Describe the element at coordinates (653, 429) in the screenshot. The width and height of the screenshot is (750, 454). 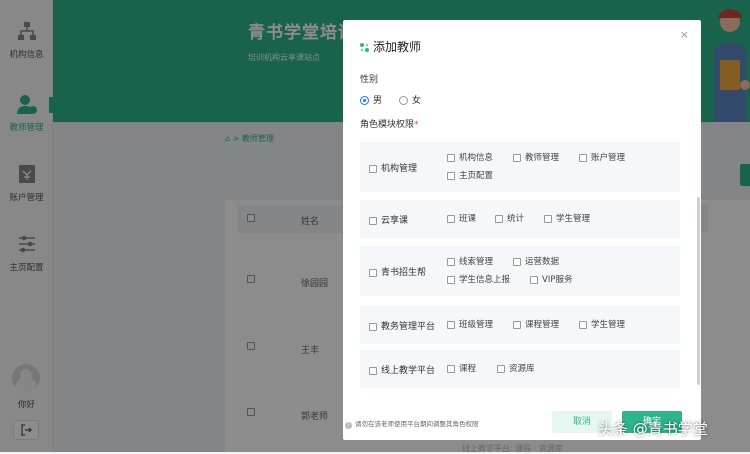
I see `watermark: 头条 @青书学堂` at that location.